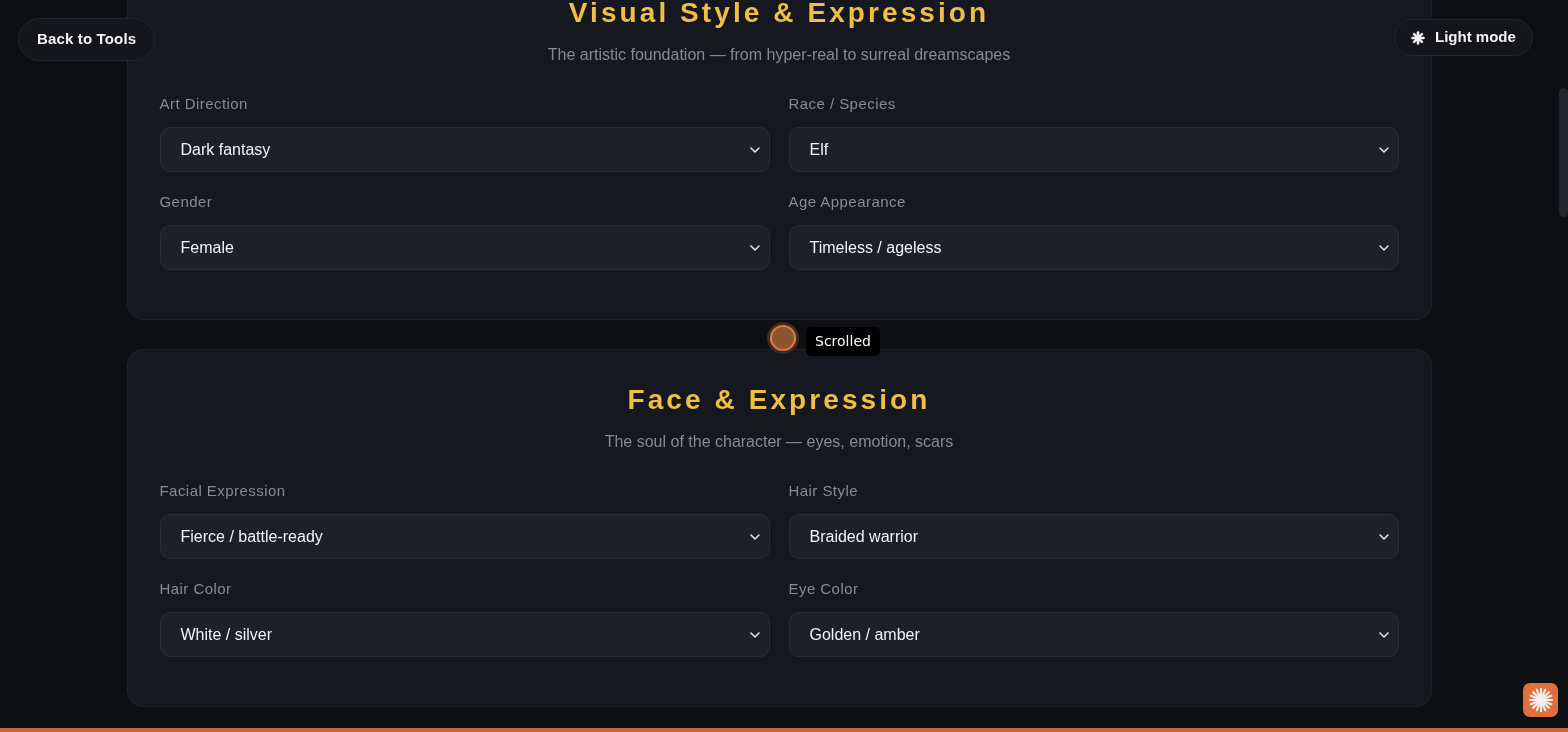  What do you see at coordinates (842, 104) in the screenshot?
I see `field-label: Race / Species` at bounding box center [842, 104].